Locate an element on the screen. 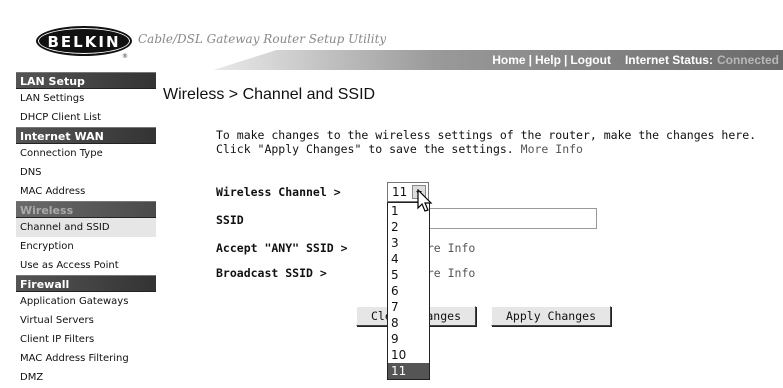 The height and width of the screenshot is (388, 783). channel-option-5: 5 is located at coordinates (408, 275).